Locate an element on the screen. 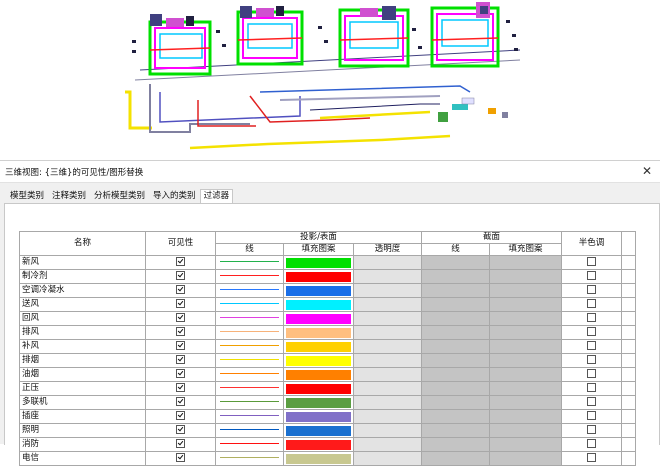 The width and height of the screenshot is (660, 466). table-row: 正压 is located at coordinates (327, 388).